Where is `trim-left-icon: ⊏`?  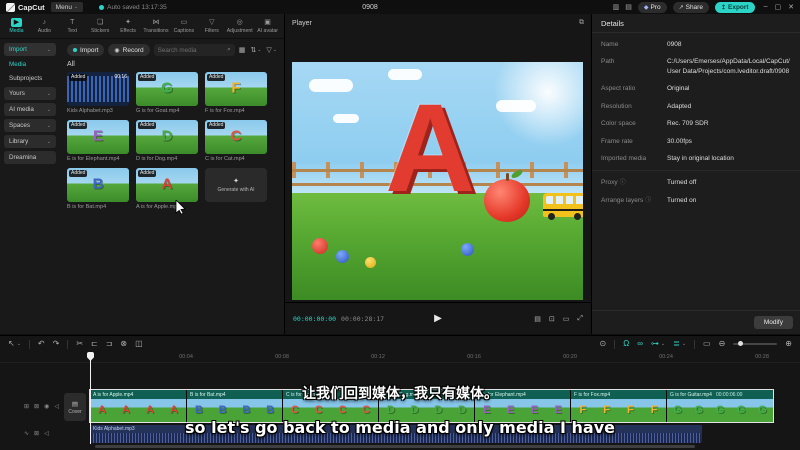
trim-left-icon: ⊏ is located at coordinates (94, 344).